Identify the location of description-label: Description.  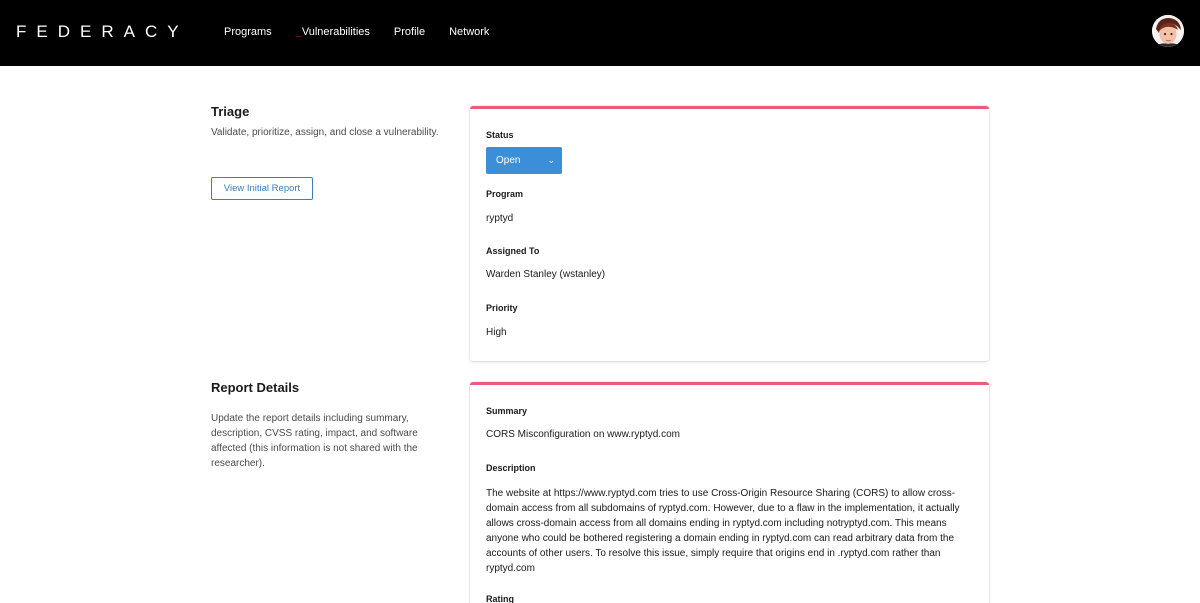
(511, 468).